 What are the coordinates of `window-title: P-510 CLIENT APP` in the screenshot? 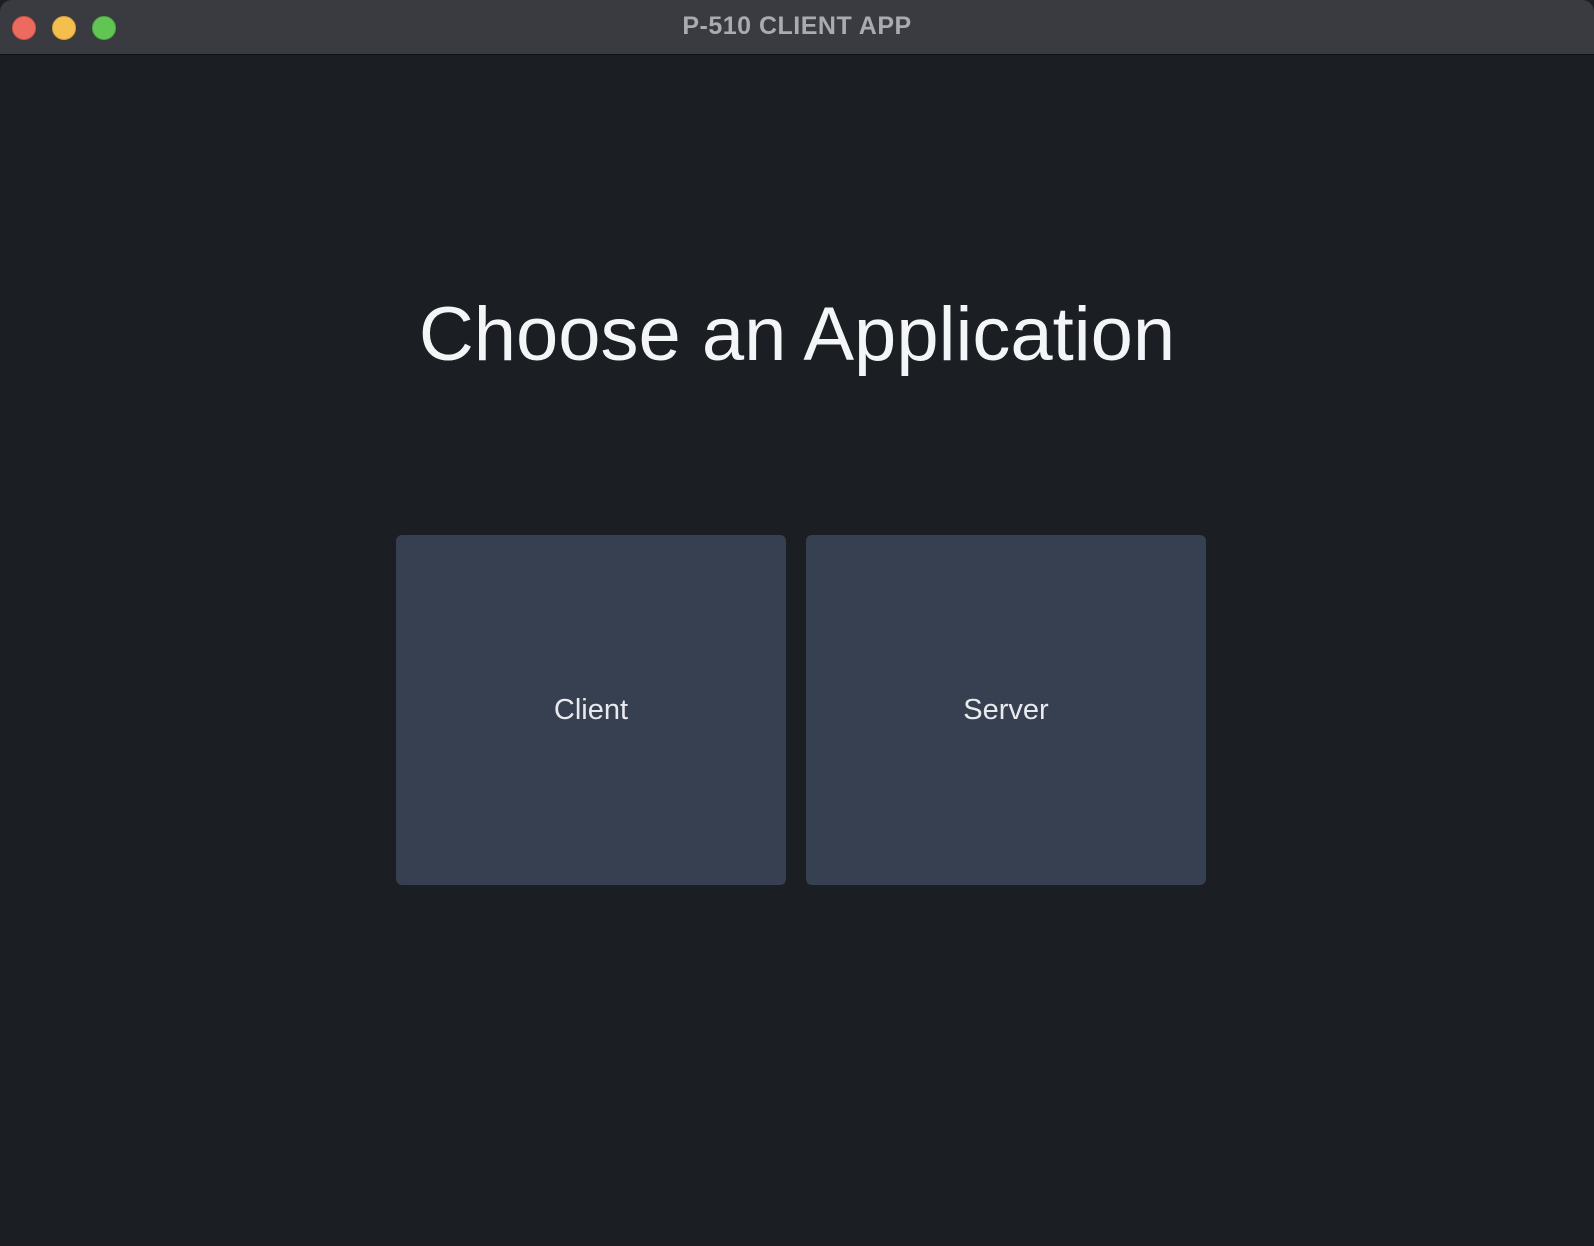 It's located at (797, 26).